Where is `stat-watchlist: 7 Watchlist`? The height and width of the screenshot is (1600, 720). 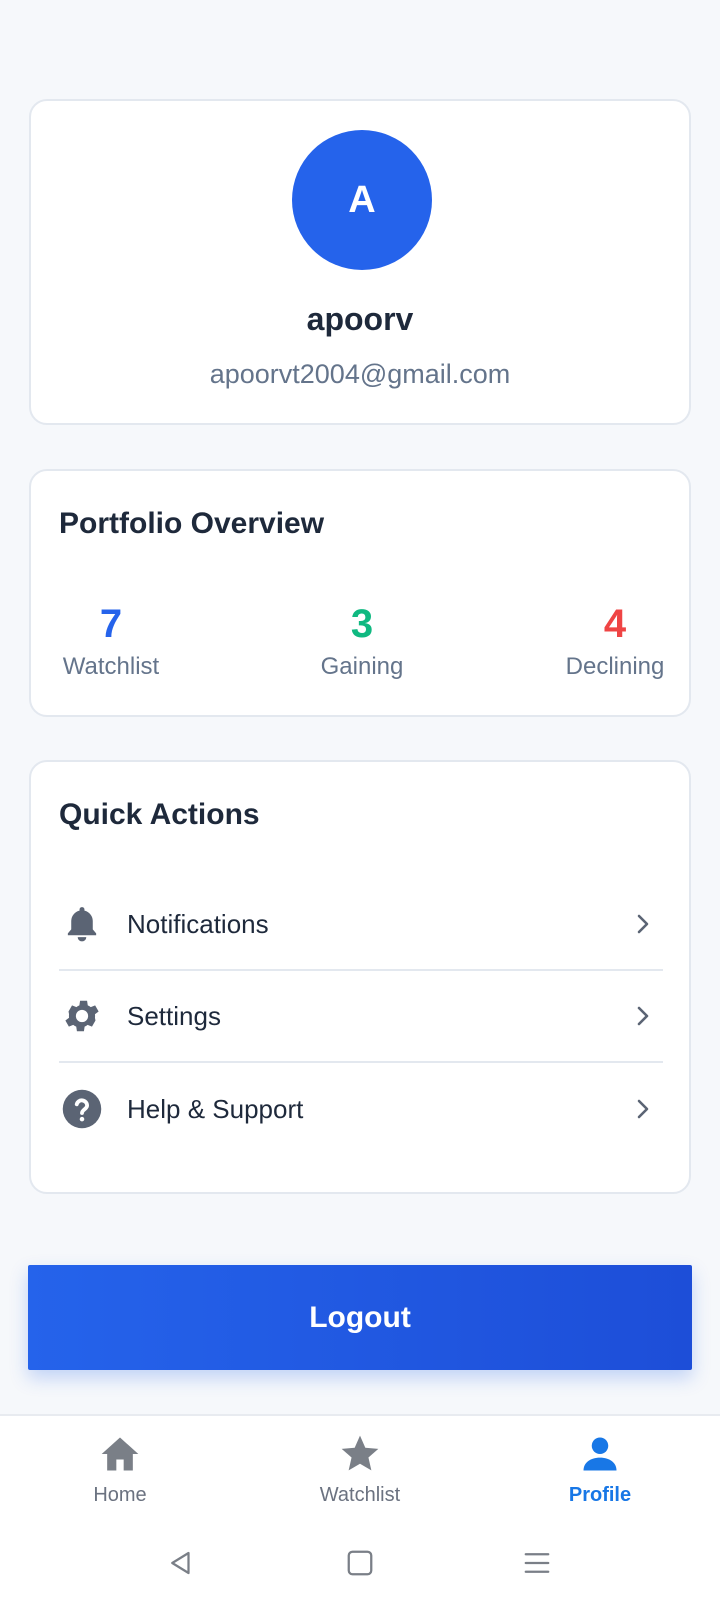
stat-watchlist: 7 Watchlist is located at coordinates (111, 641).